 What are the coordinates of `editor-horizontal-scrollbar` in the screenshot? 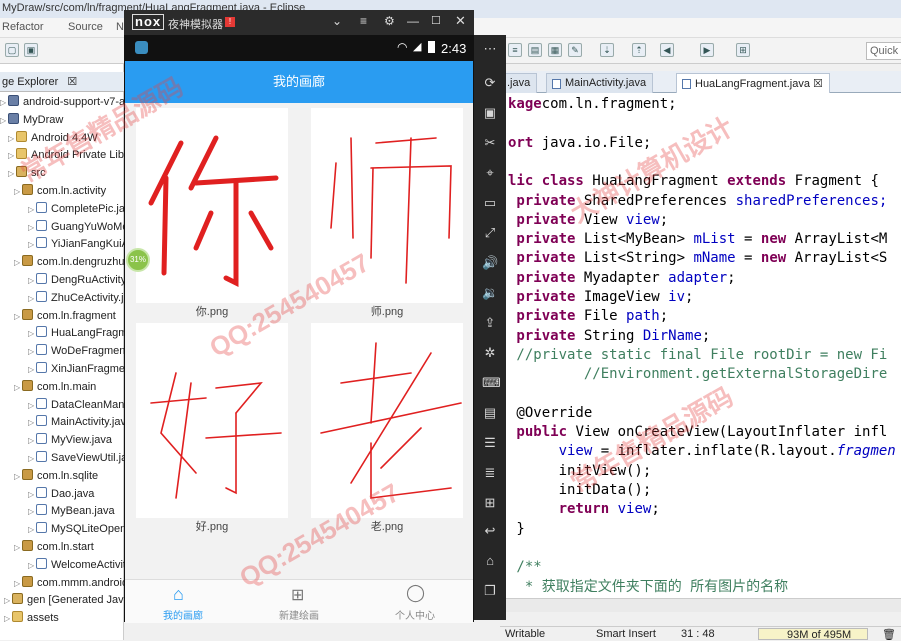 It's located at (700, 605).